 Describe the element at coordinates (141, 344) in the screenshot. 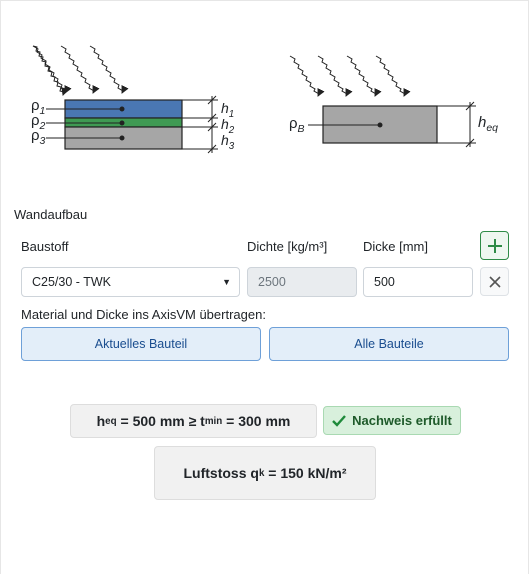

I see `transfer-current-button: Aktuelles Bauteil` at that location.